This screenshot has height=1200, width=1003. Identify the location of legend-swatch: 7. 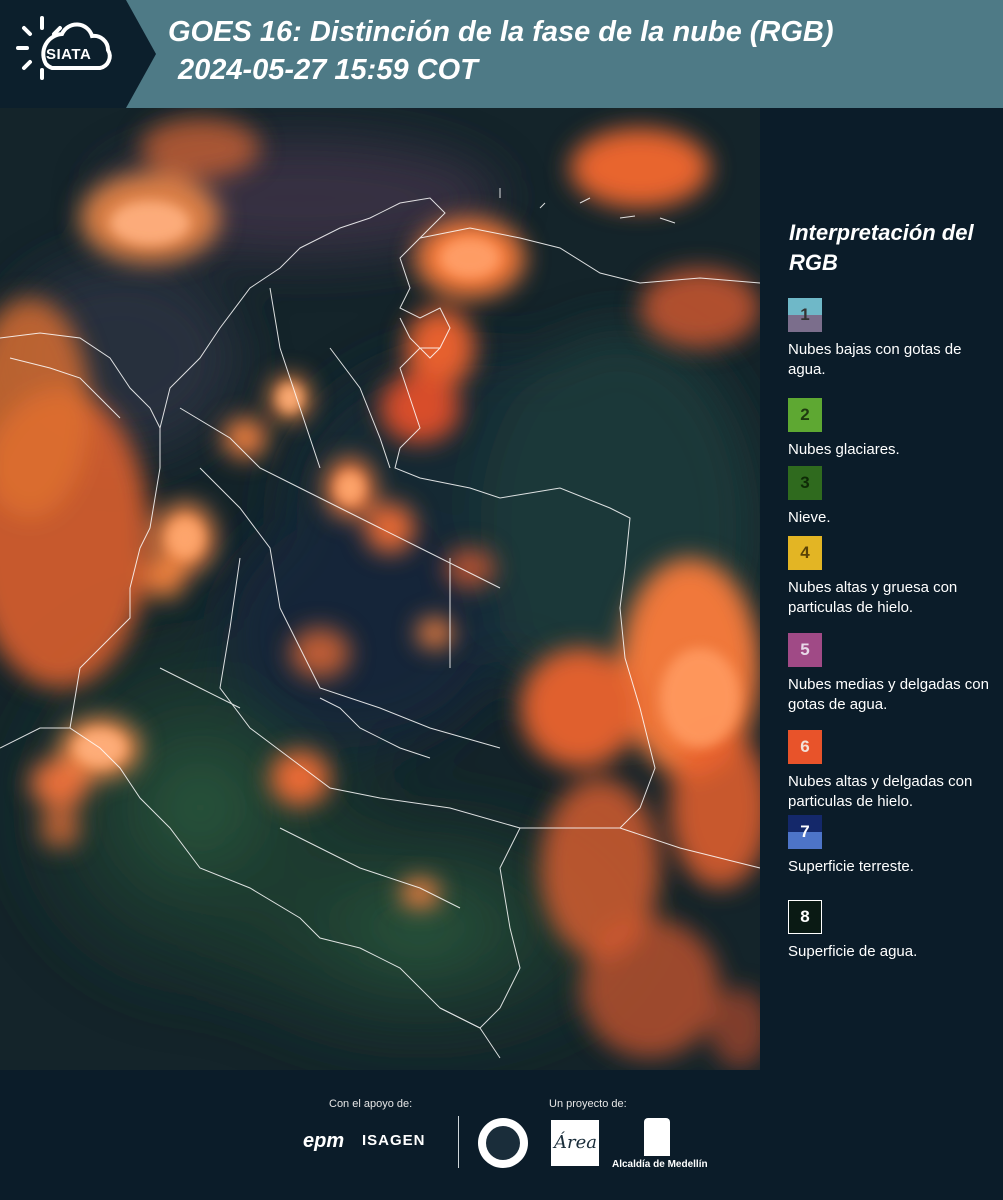
(805, 832).